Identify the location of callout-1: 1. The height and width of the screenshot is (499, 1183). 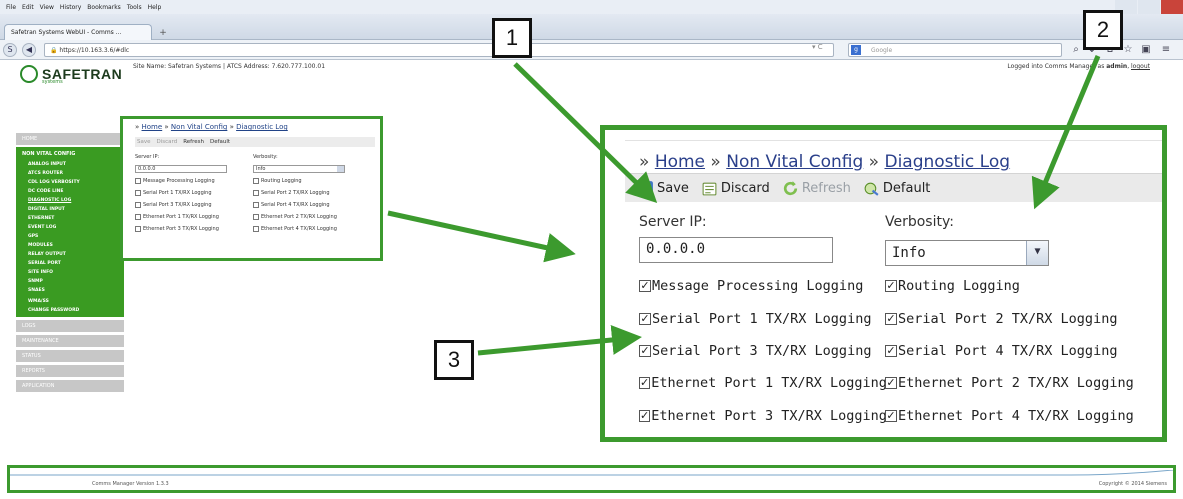
(512, 38).